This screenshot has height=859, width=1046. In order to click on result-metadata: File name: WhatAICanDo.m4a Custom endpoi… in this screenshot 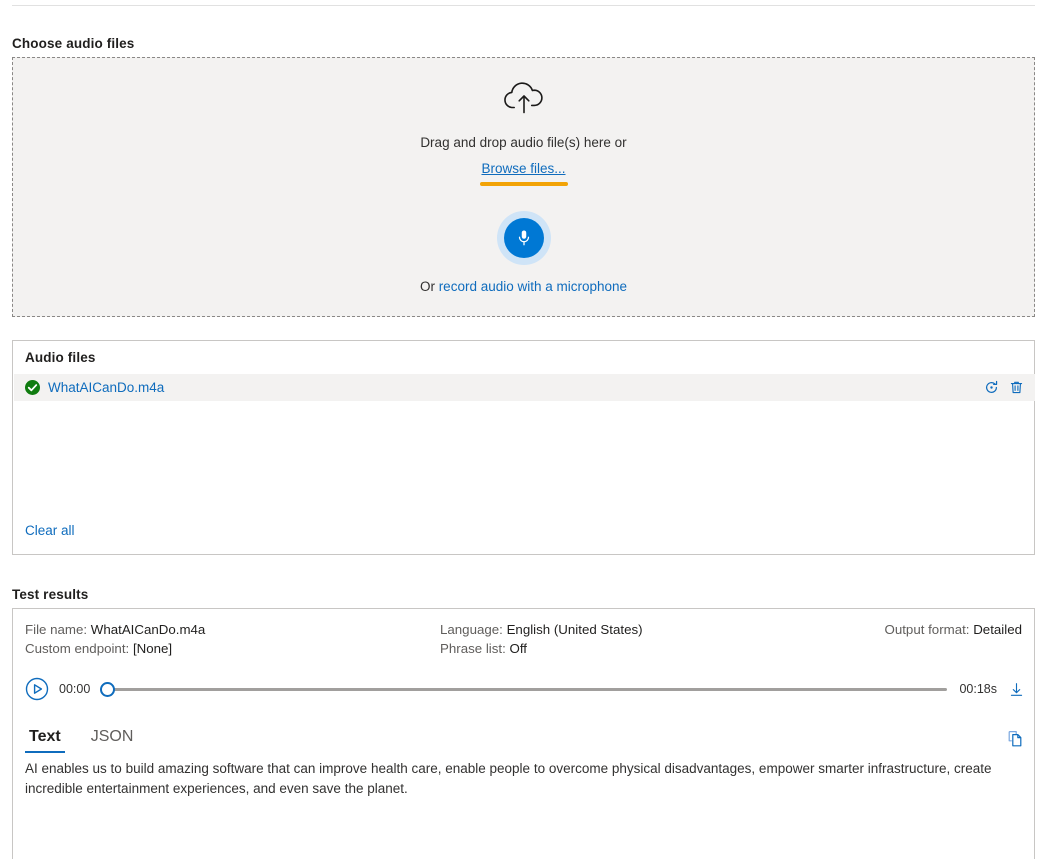, I will do `click(523, 639)`.